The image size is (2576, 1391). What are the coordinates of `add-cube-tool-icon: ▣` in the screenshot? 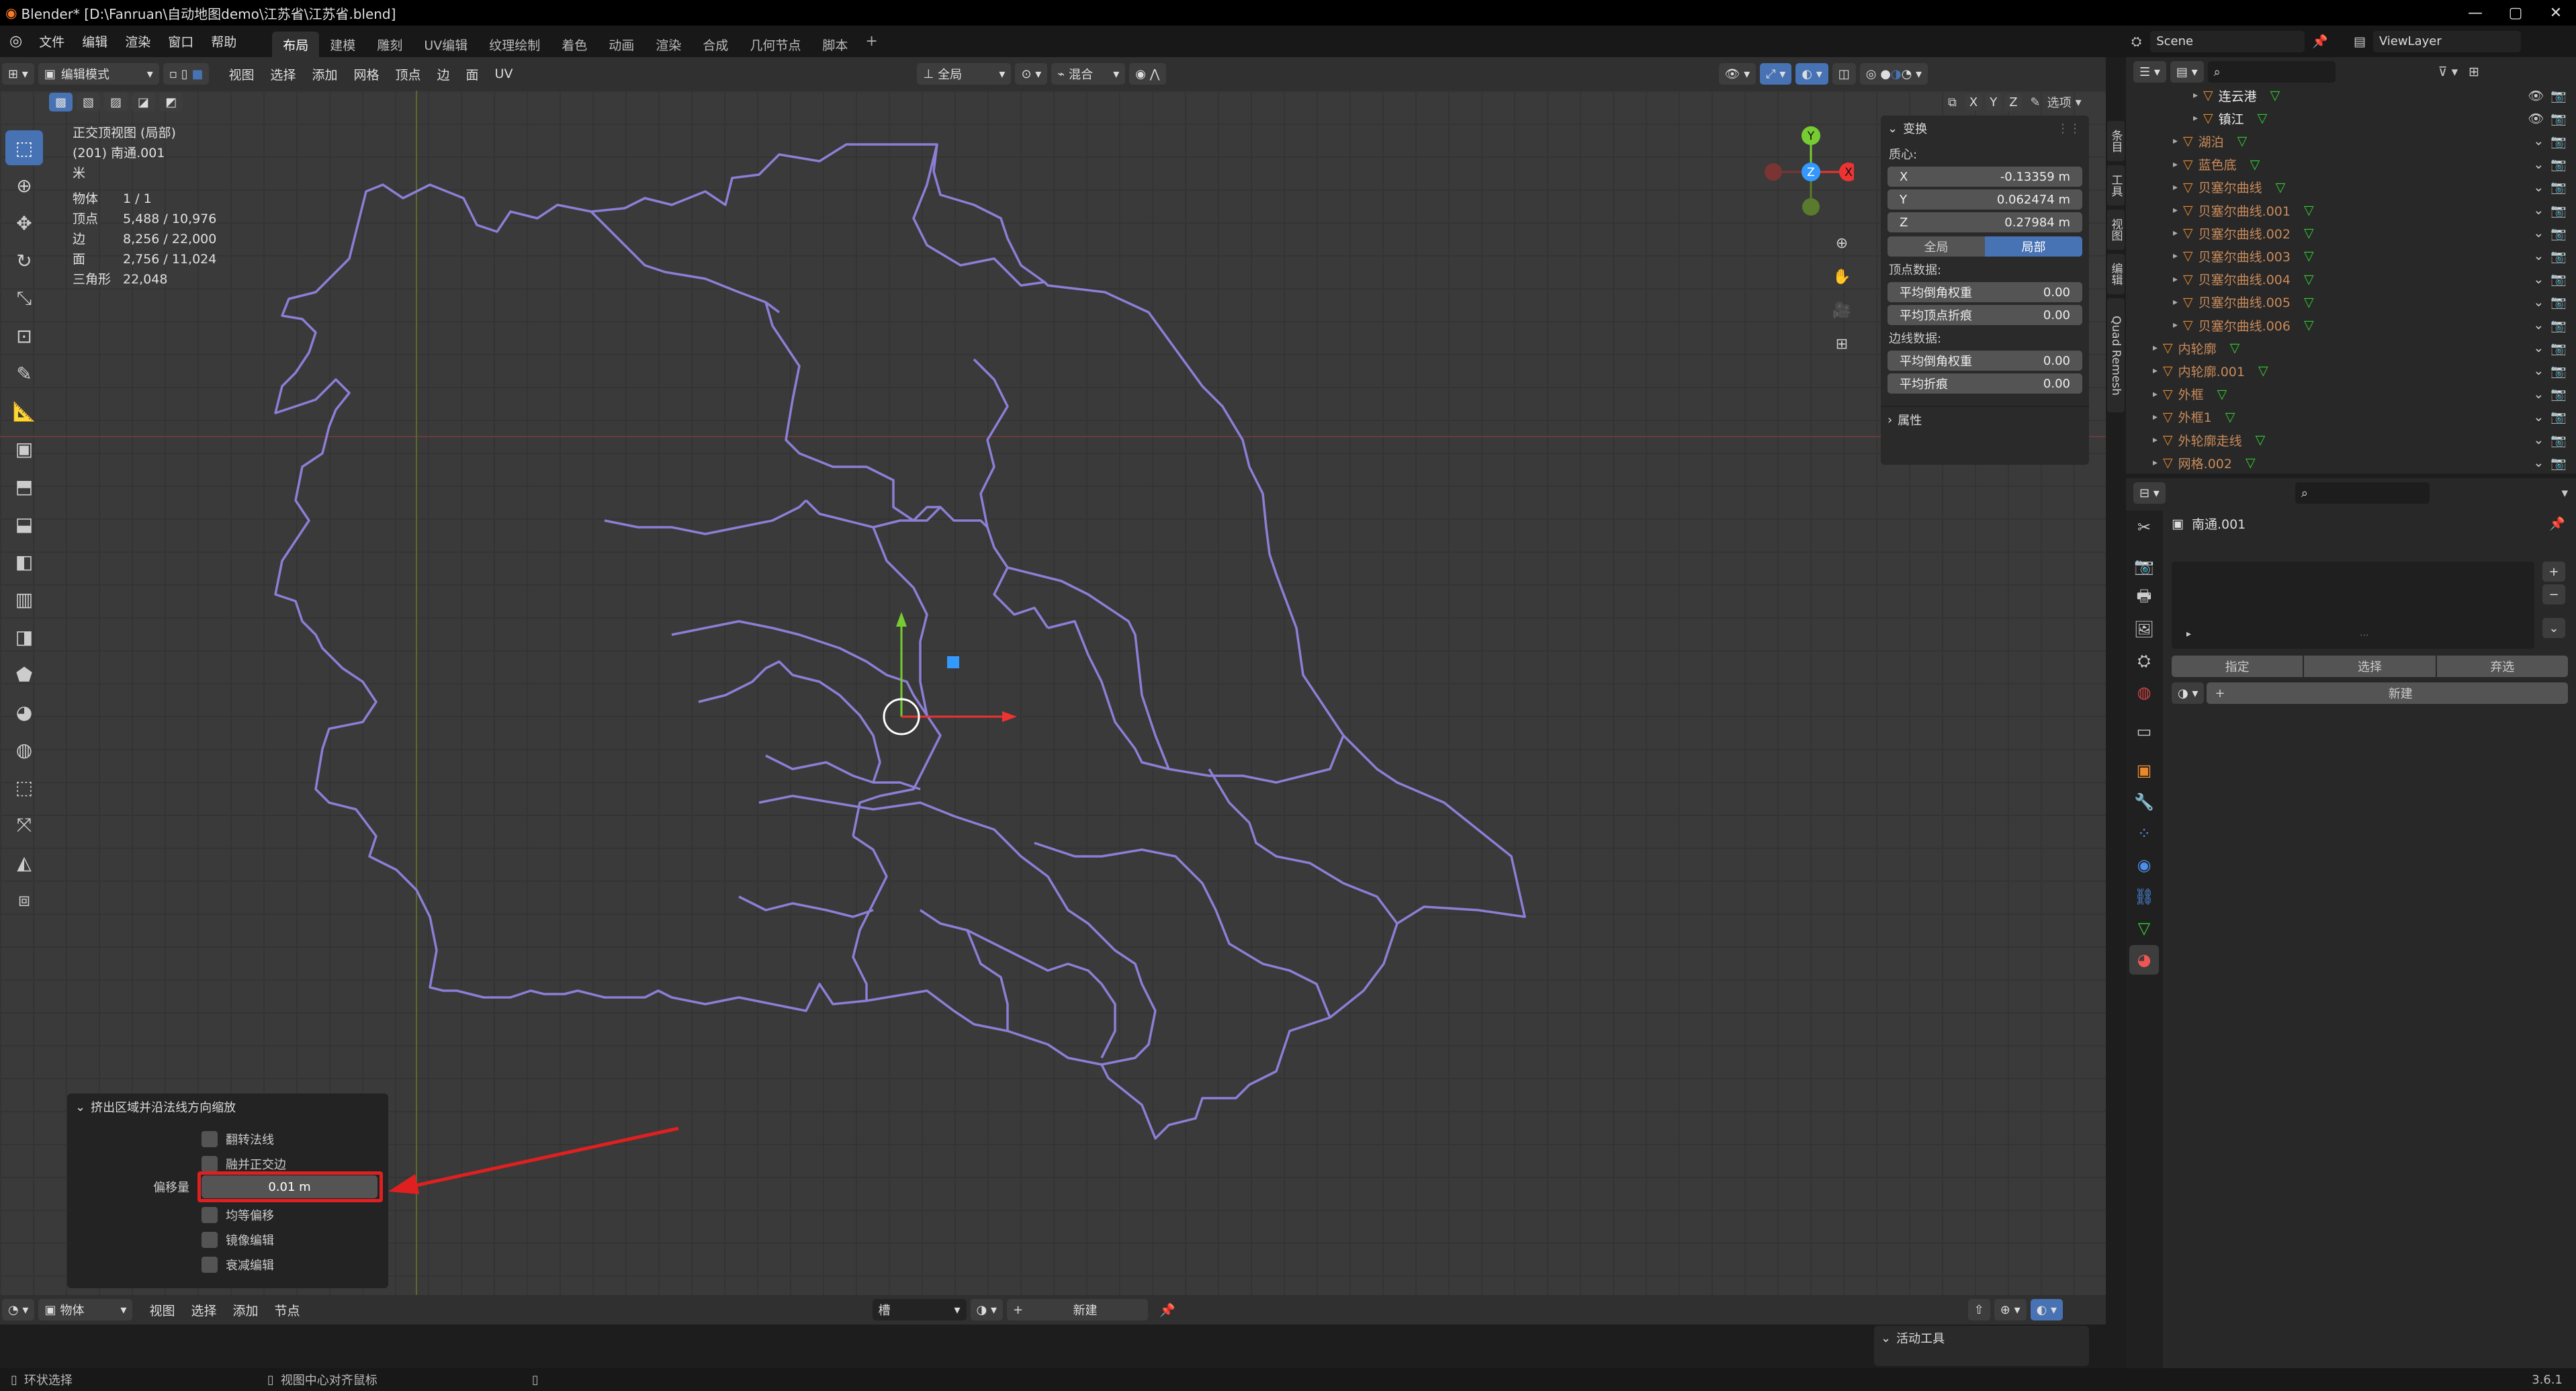 It's located at (24, 448).